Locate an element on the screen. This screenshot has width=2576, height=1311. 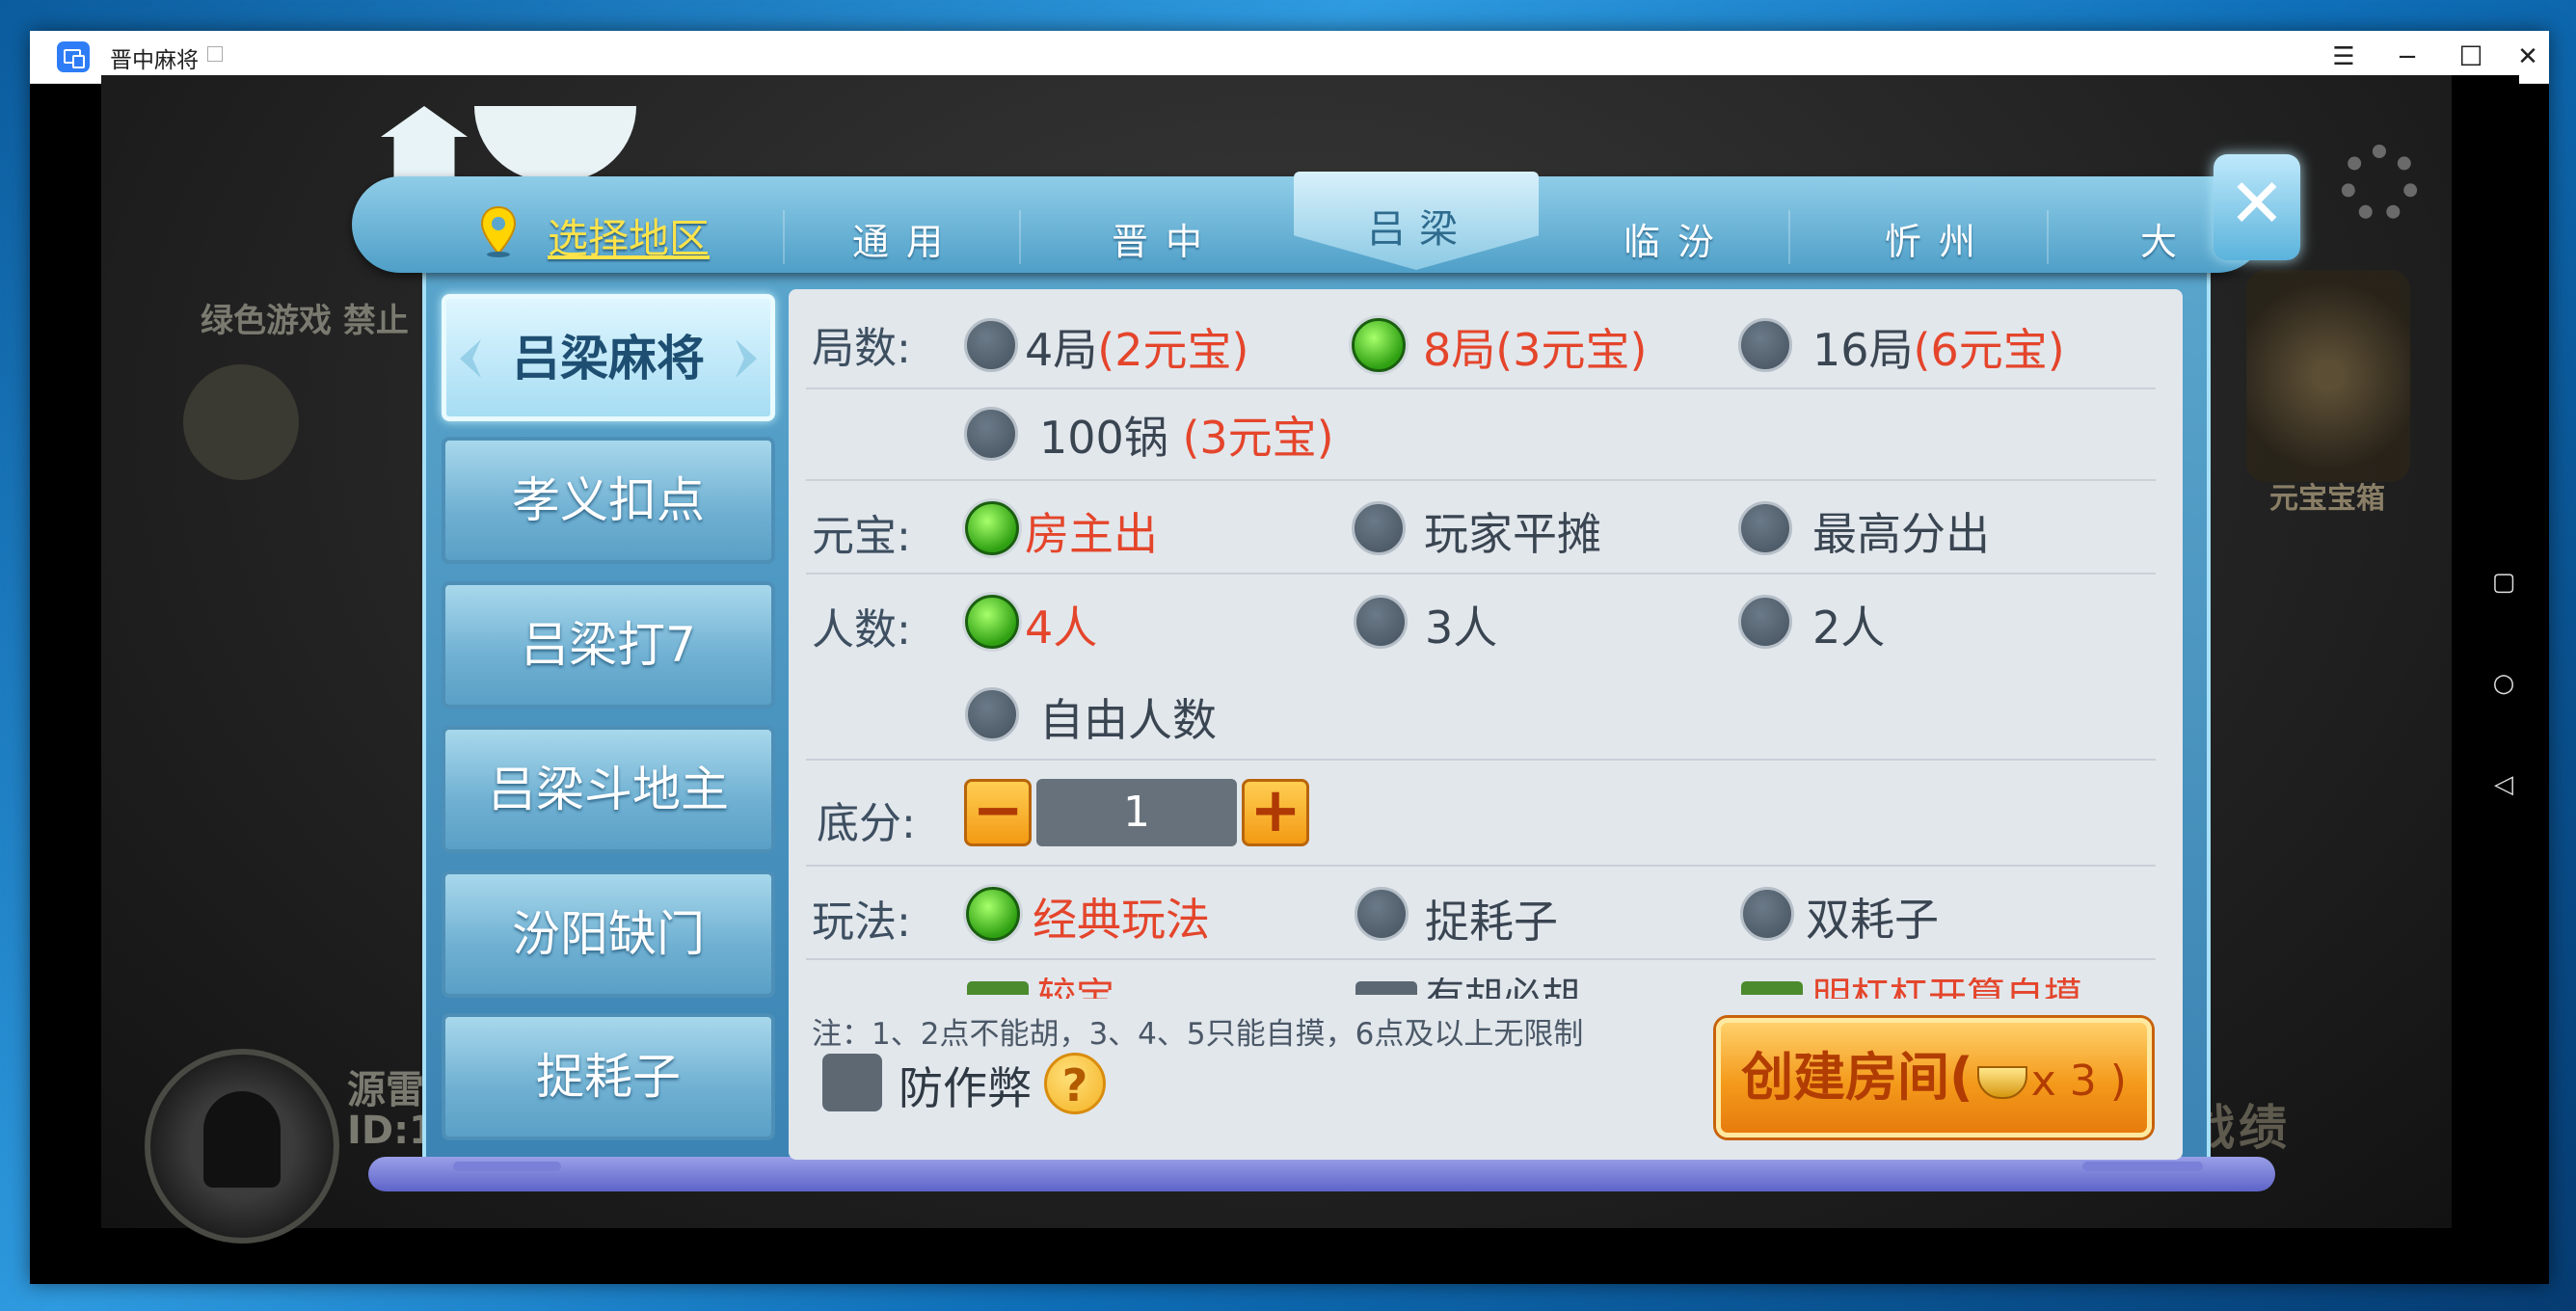
scroll-indicator-left is located at coordinates (507, 1166).